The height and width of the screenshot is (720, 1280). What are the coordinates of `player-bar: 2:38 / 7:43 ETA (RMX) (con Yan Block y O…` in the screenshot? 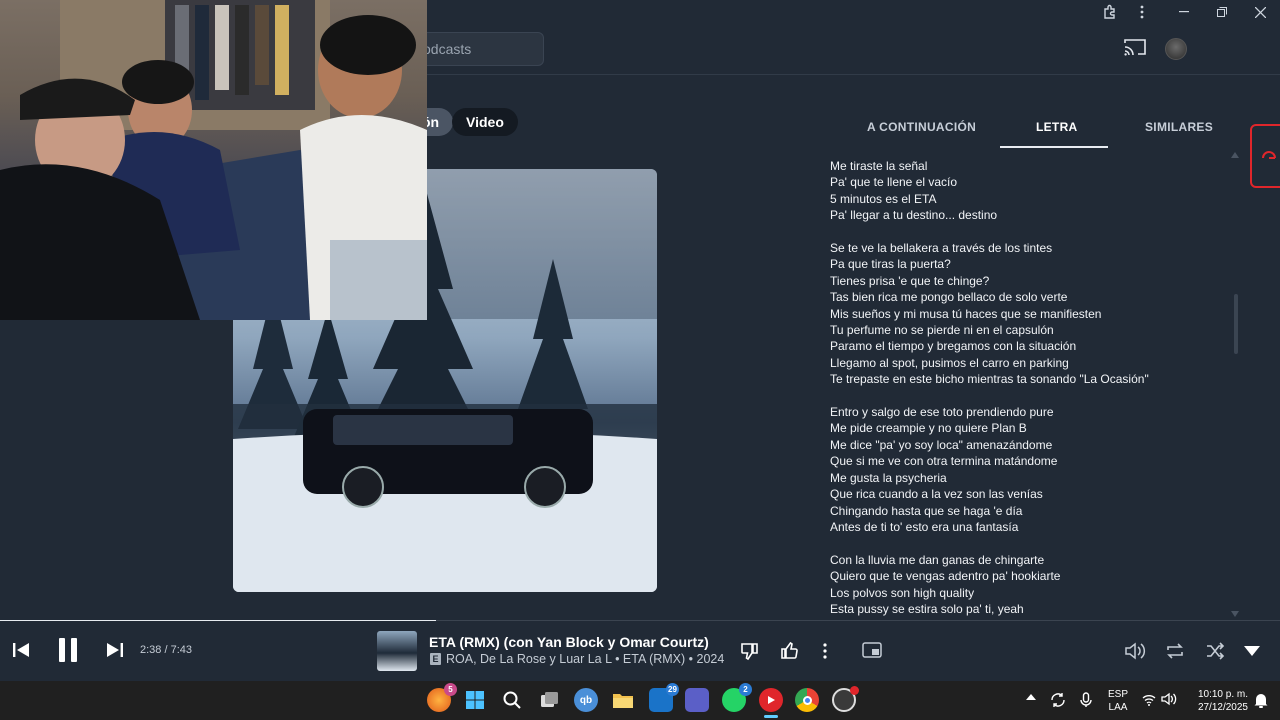 It's located at (640, 651).